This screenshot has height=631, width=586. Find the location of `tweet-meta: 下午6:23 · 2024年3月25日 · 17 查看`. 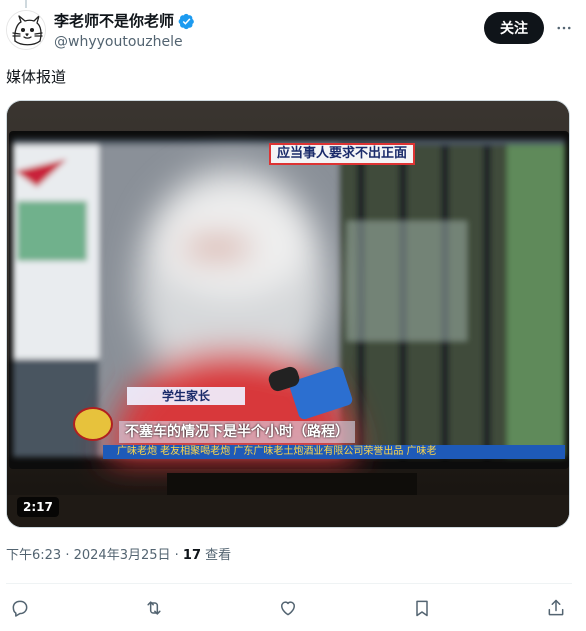

tweet-meta: 下午6:23 · 2024年3月25日 · 17 查看 is located at coordinates (118, 556).